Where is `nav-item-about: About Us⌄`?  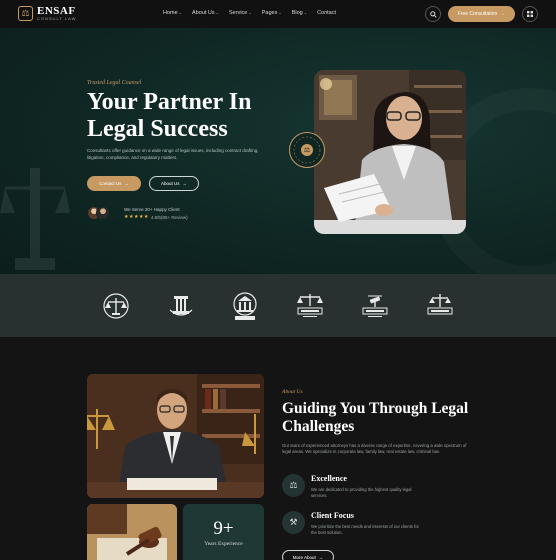 nav-item-about: About Us⌄ is located at coordinates (205, 13).